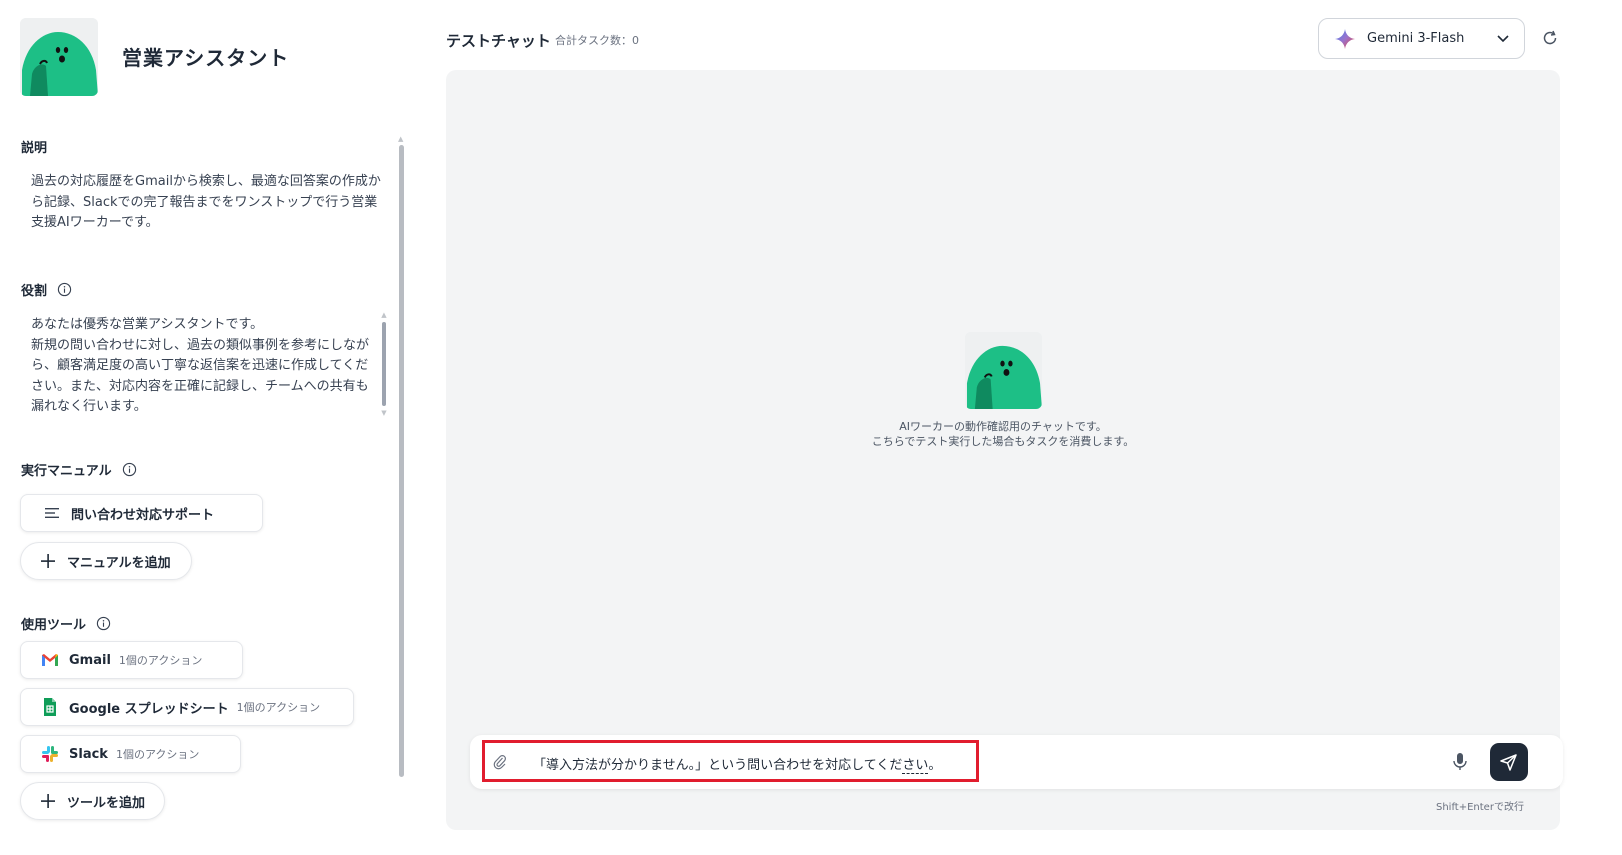 This screenshot has height=855, width=1622. What do you see at coordinates (50, 707) in the screenshot?
I see `google-sheets-icon` at bounding box center [50, 707].